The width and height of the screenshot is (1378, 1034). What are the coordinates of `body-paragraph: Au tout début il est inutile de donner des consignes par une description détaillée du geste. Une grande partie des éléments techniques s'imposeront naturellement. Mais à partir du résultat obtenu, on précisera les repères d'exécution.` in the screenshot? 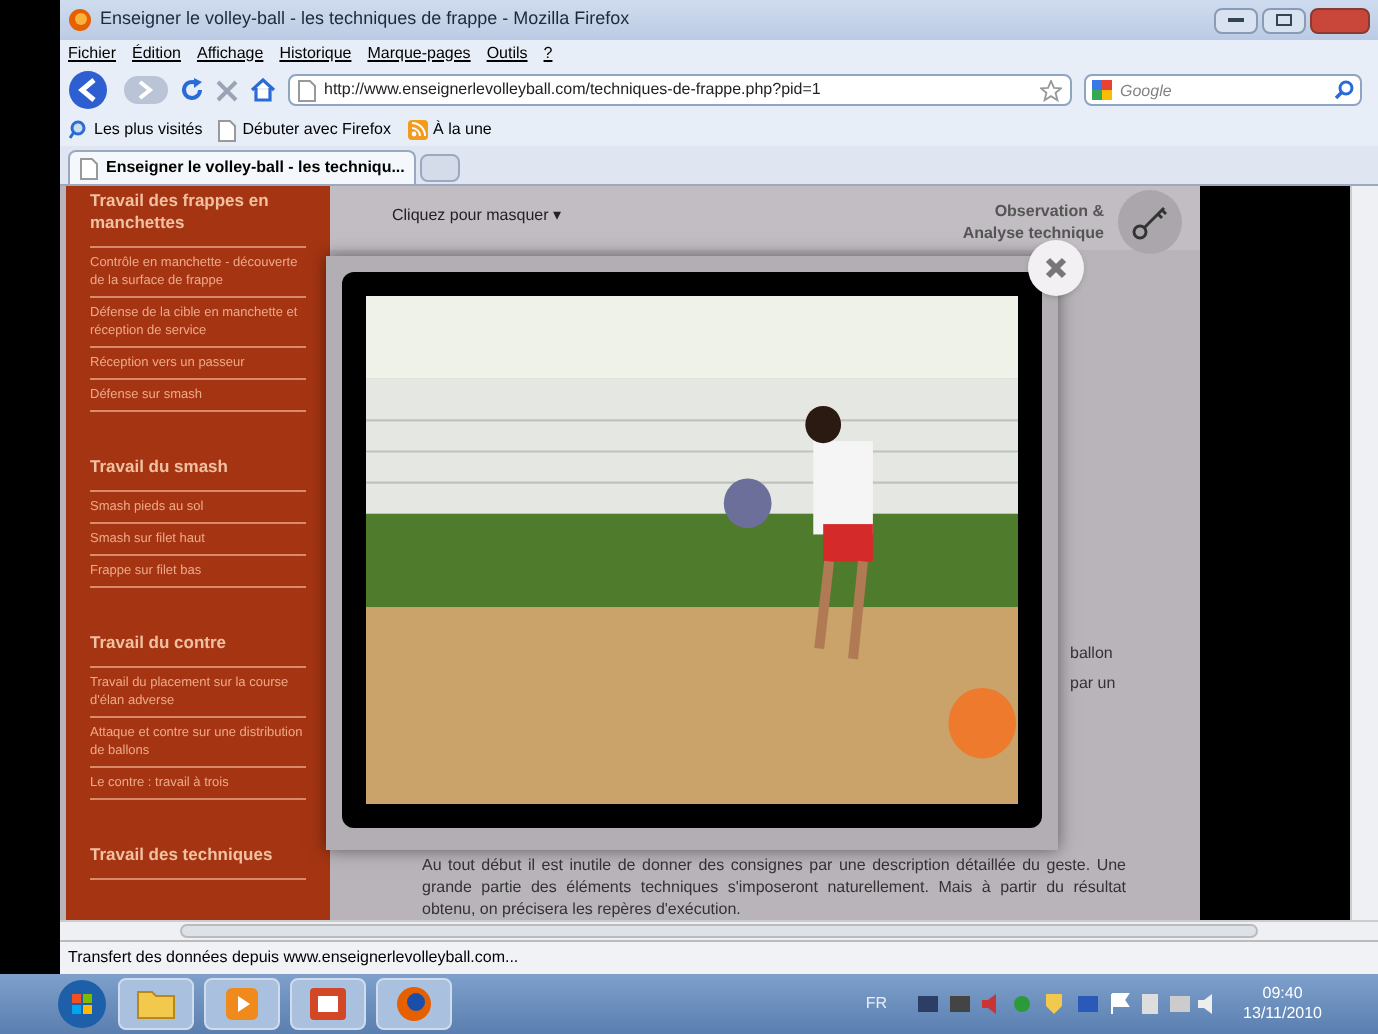 It's located at (774, 887).